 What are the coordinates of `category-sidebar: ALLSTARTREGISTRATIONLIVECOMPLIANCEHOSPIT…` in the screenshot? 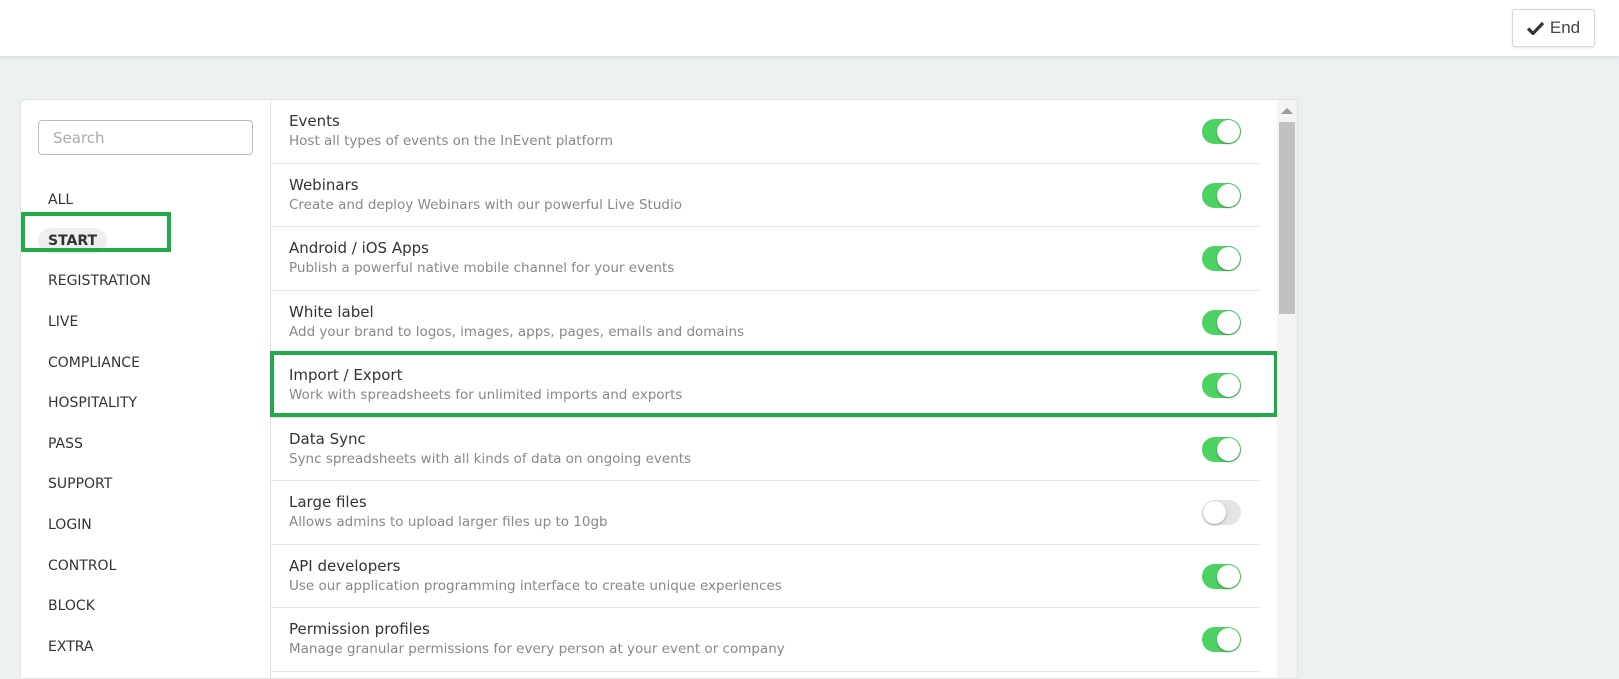 It's located at (146, 389).